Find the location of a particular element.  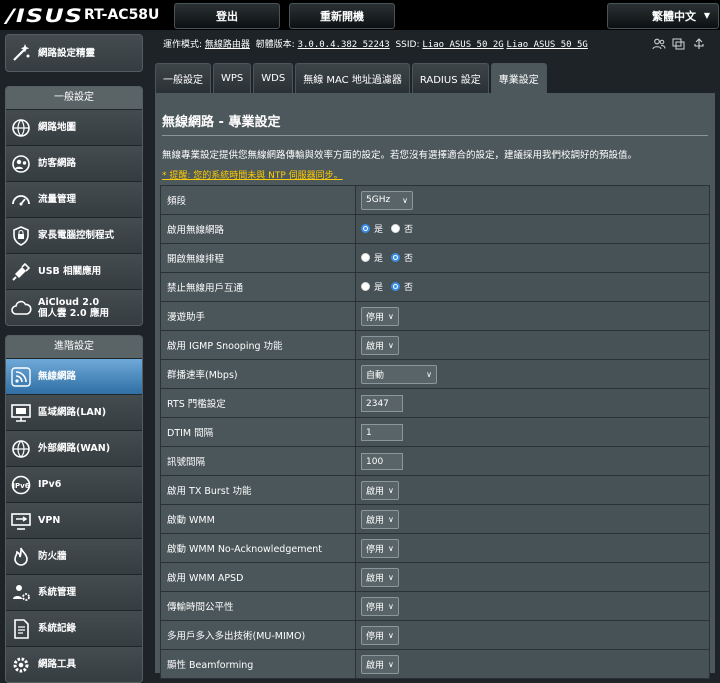

sidebar-item-vpn: VPN is located at coordinates (74, 520).